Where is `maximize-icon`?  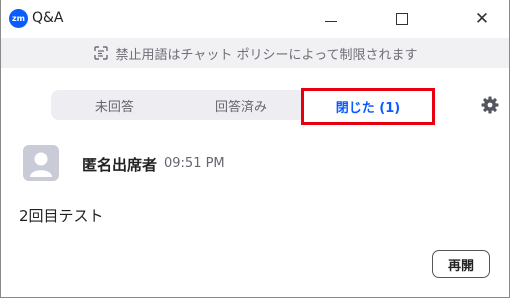
maximize-icon is located at coordinates (402, 19).